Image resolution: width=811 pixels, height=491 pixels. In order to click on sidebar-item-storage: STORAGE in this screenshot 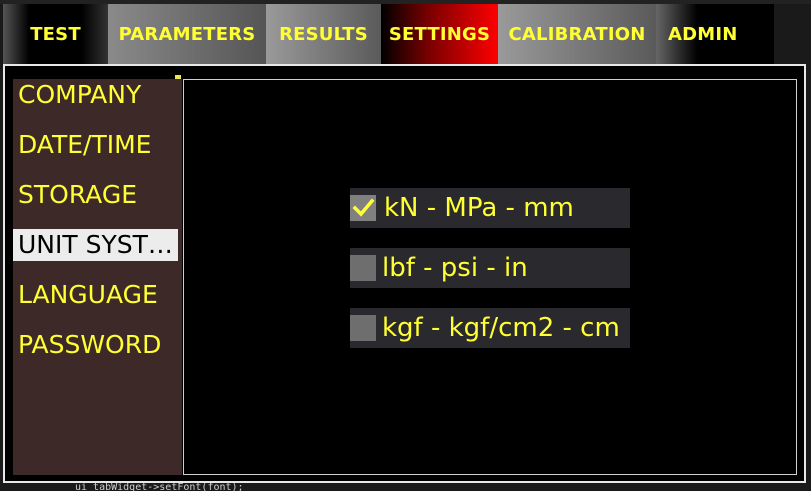, I will do `click(95, 195)`.